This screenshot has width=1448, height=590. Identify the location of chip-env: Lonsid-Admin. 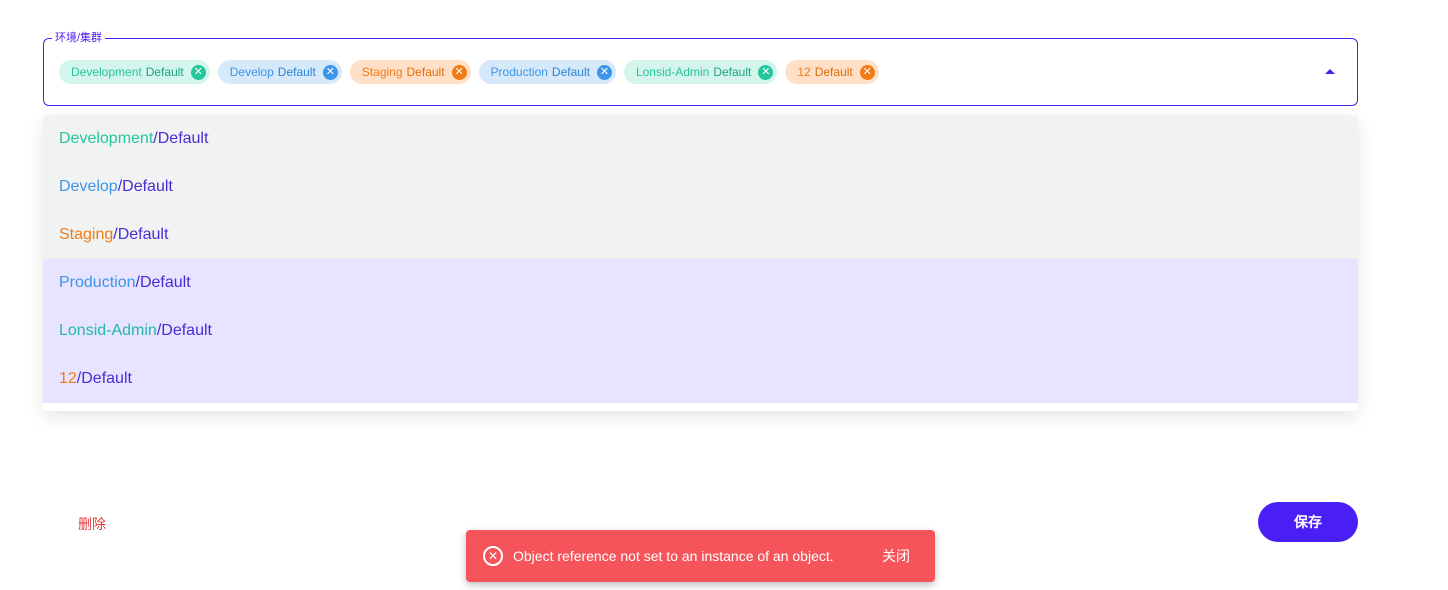
(672, 72).